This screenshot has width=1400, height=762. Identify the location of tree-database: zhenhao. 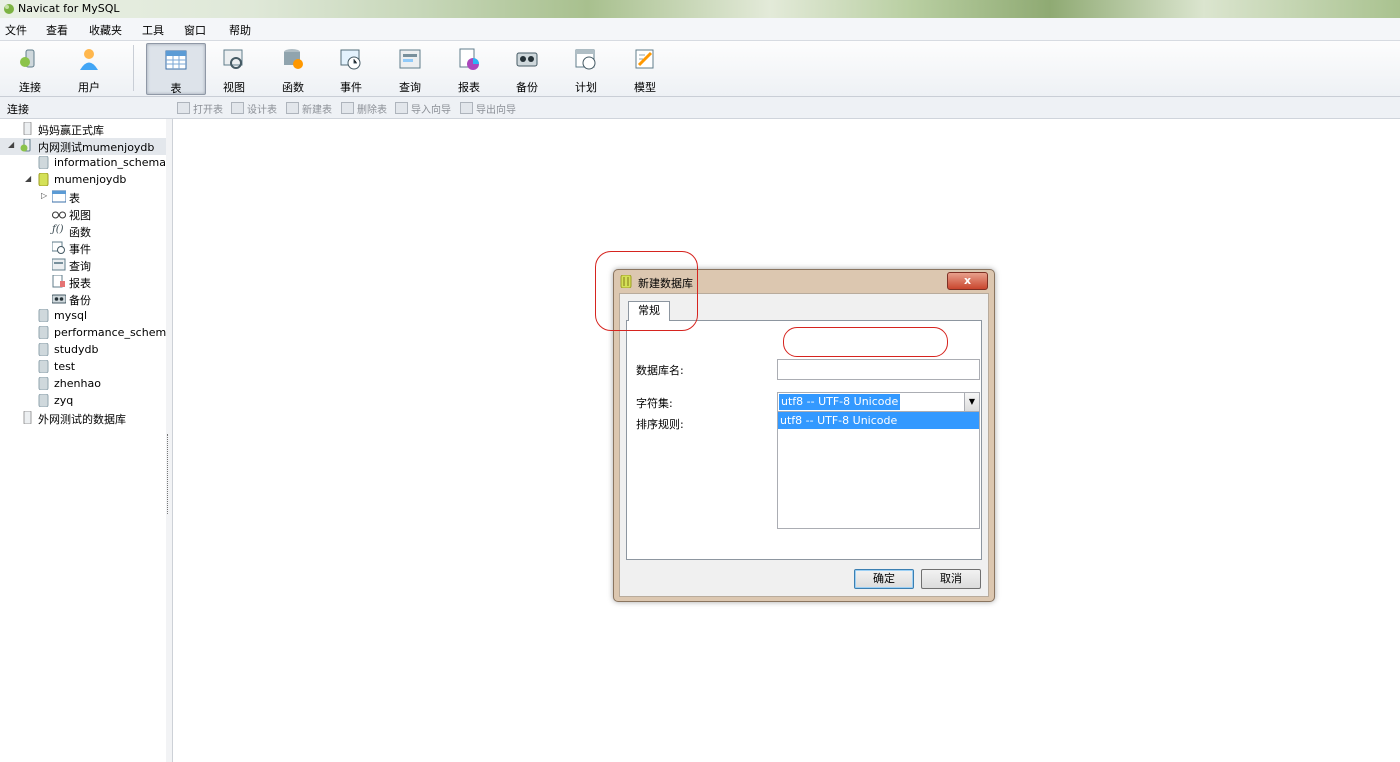
(83, 384).